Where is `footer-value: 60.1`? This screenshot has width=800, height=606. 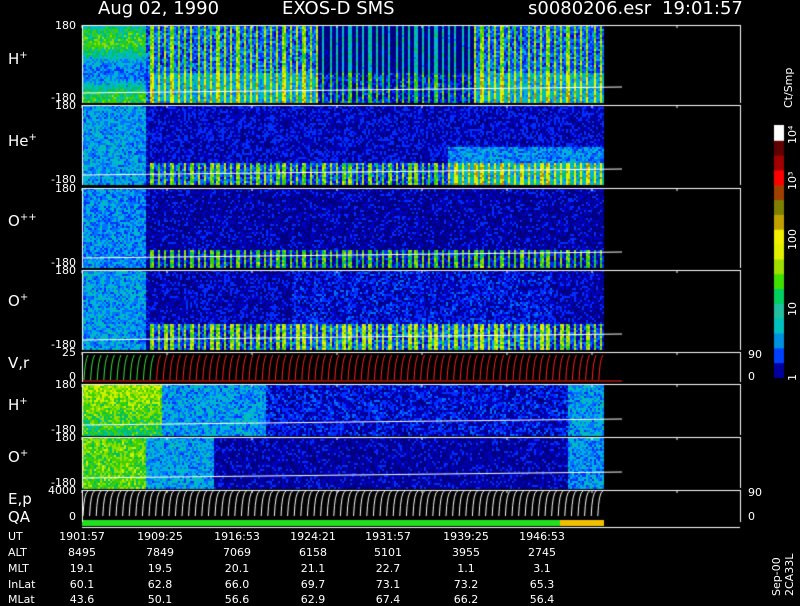 footer-value: 60.1 is located at coordinates (82, 584).